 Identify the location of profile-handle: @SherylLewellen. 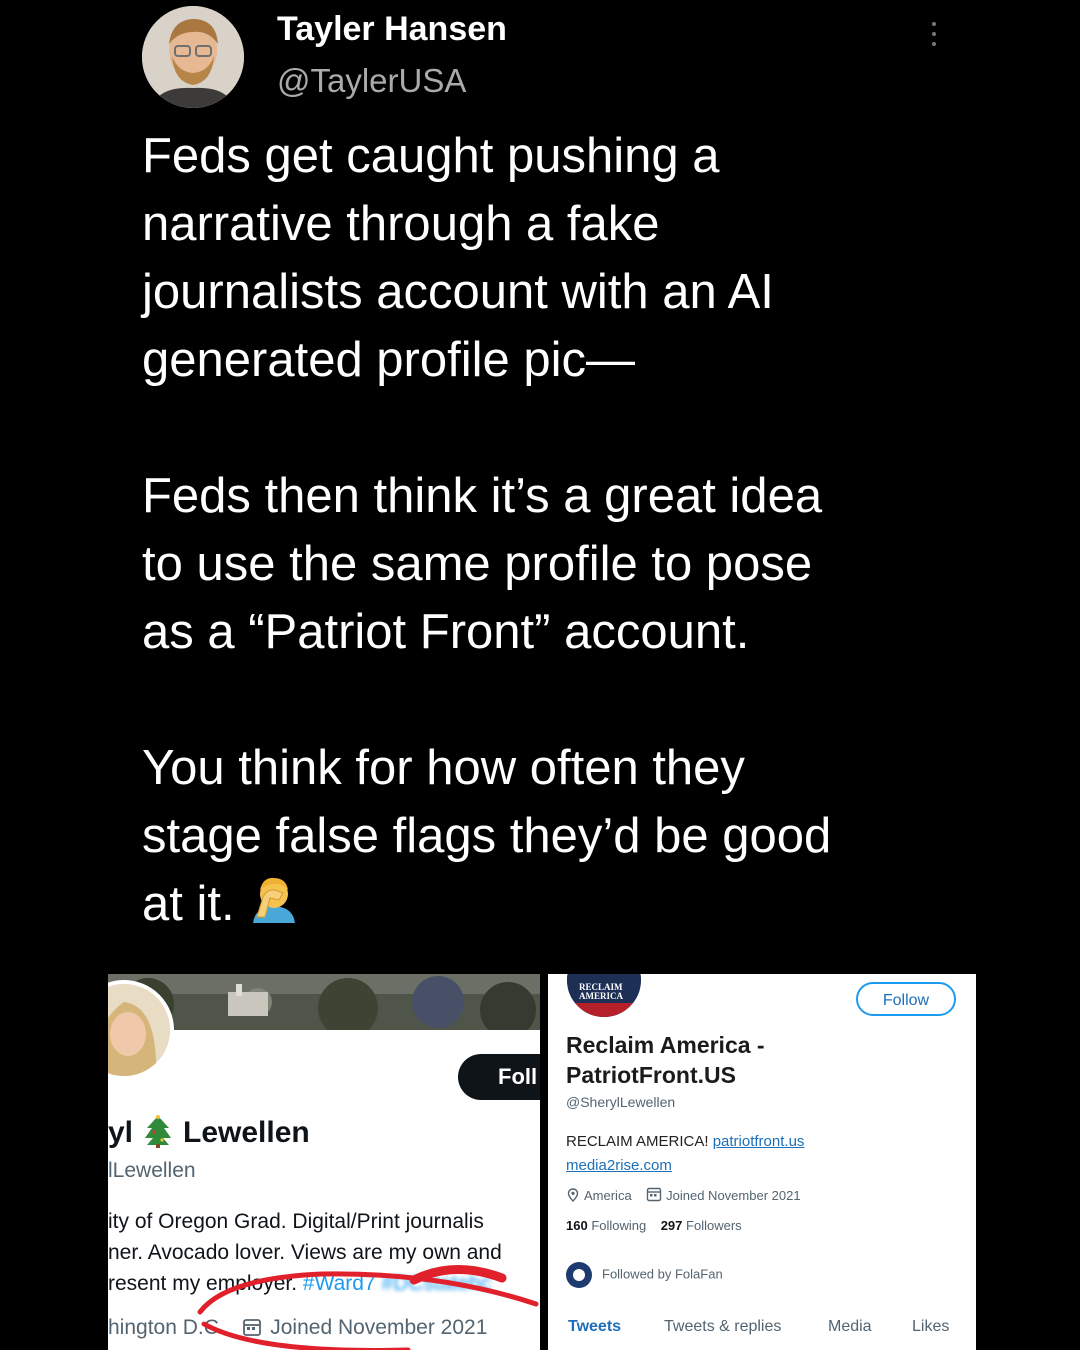
(621, 1102).